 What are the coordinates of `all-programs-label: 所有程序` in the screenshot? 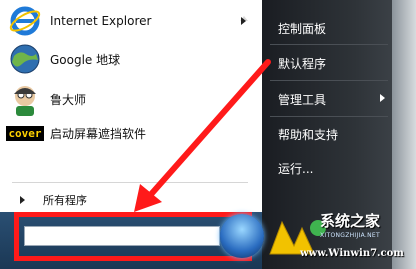 It's located at (65, 200).